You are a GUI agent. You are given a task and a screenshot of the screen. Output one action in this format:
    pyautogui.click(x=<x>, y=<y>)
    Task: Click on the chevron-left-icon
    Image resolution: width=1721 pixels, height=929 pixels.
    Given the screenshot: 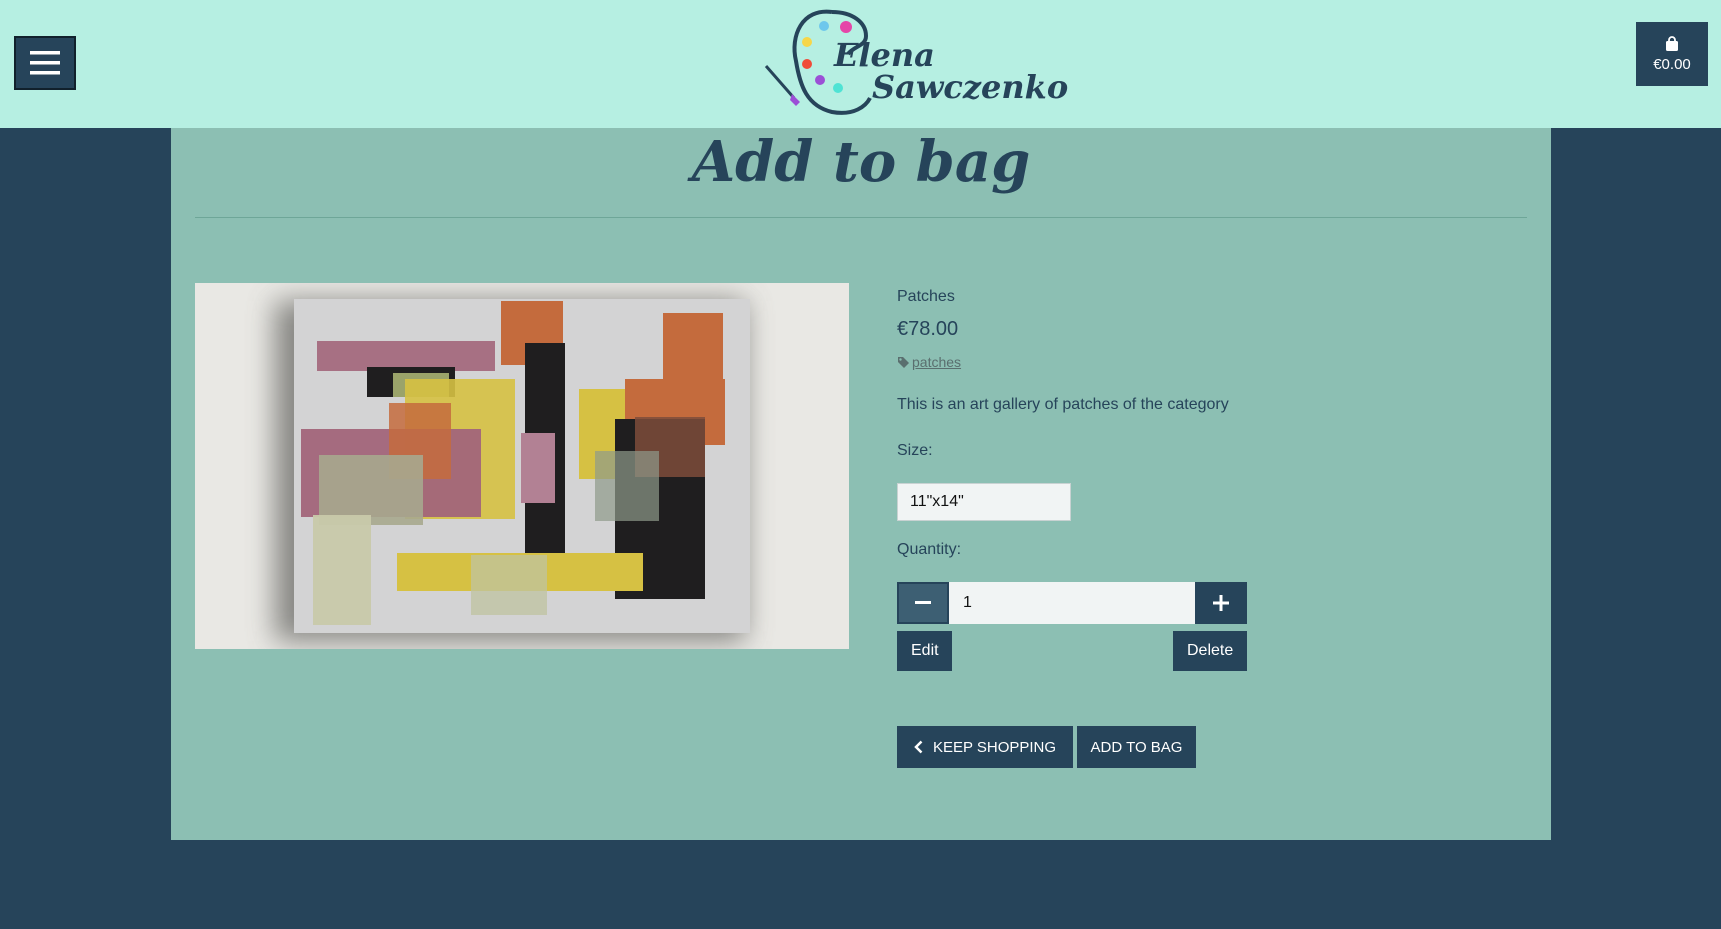 What is the action you would take?
    pyautogui.click(x=918, y=747)
    